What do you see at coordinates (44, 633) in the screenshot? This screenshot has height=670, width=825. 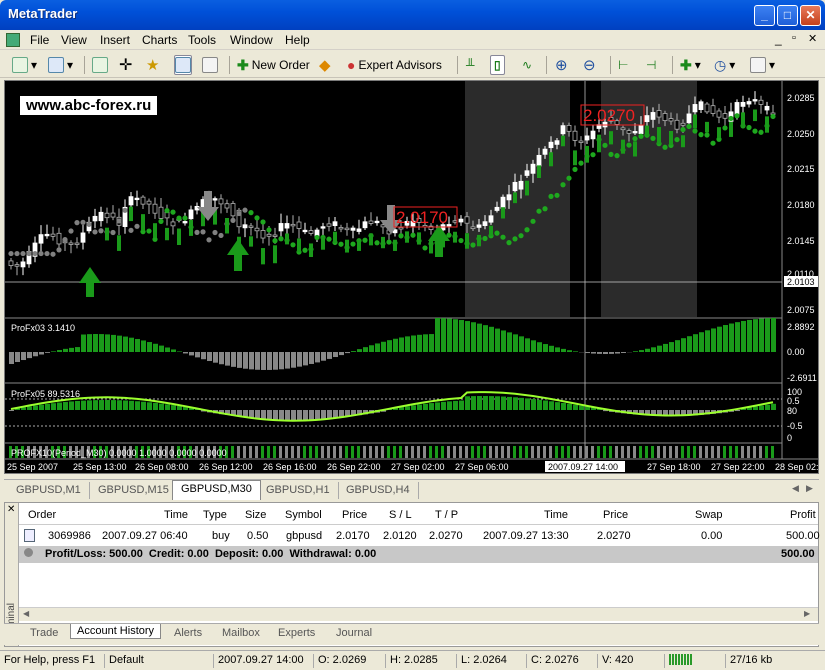 I see `tab-trade: Trade` at bounding box center [44, 633].